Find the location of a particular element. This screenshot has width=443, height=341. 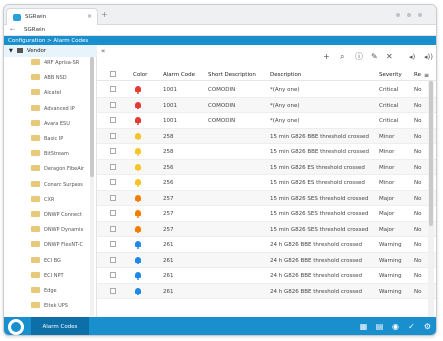

sidebar-item: Alcatel is located at coordinates (61, 95).